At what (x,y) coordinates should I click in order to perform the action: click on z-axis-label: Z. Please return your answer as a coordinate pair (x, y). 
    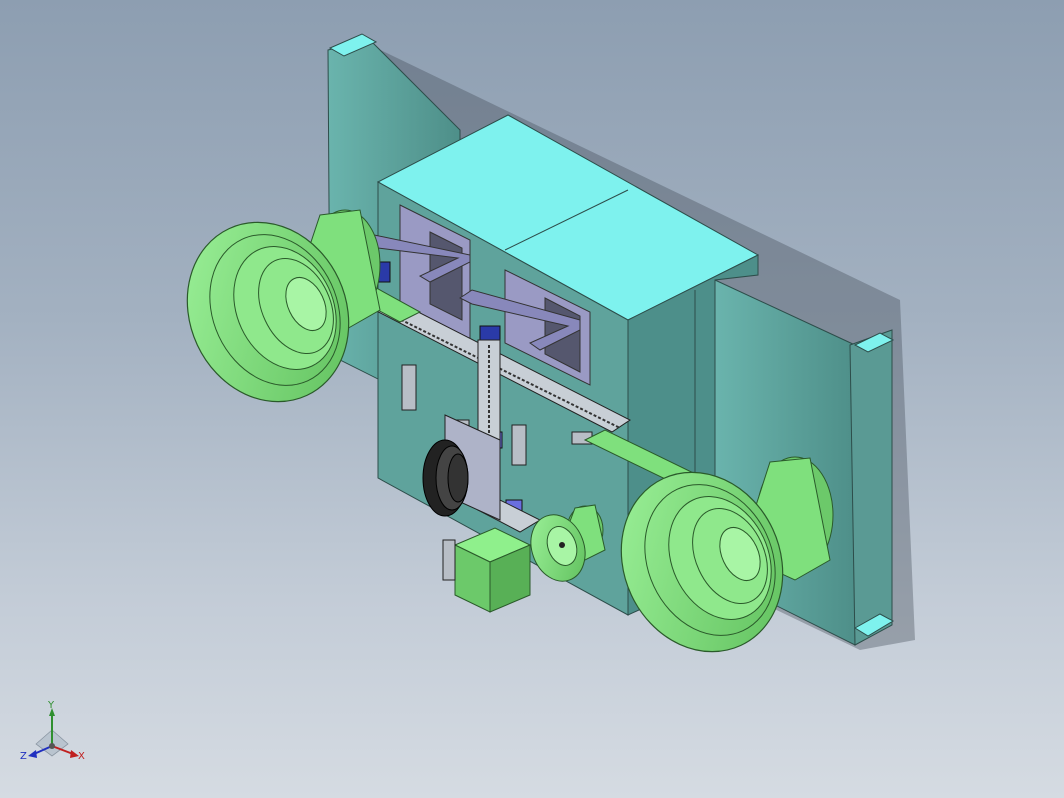
    Looking at the image, I should click on (23, 756).